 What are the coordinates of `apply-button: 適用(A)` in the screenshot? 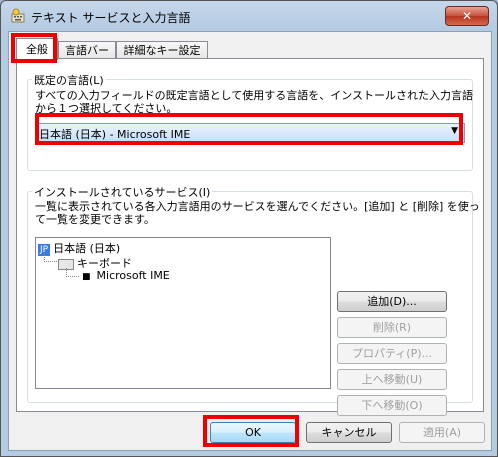 It's located at (442, 432).